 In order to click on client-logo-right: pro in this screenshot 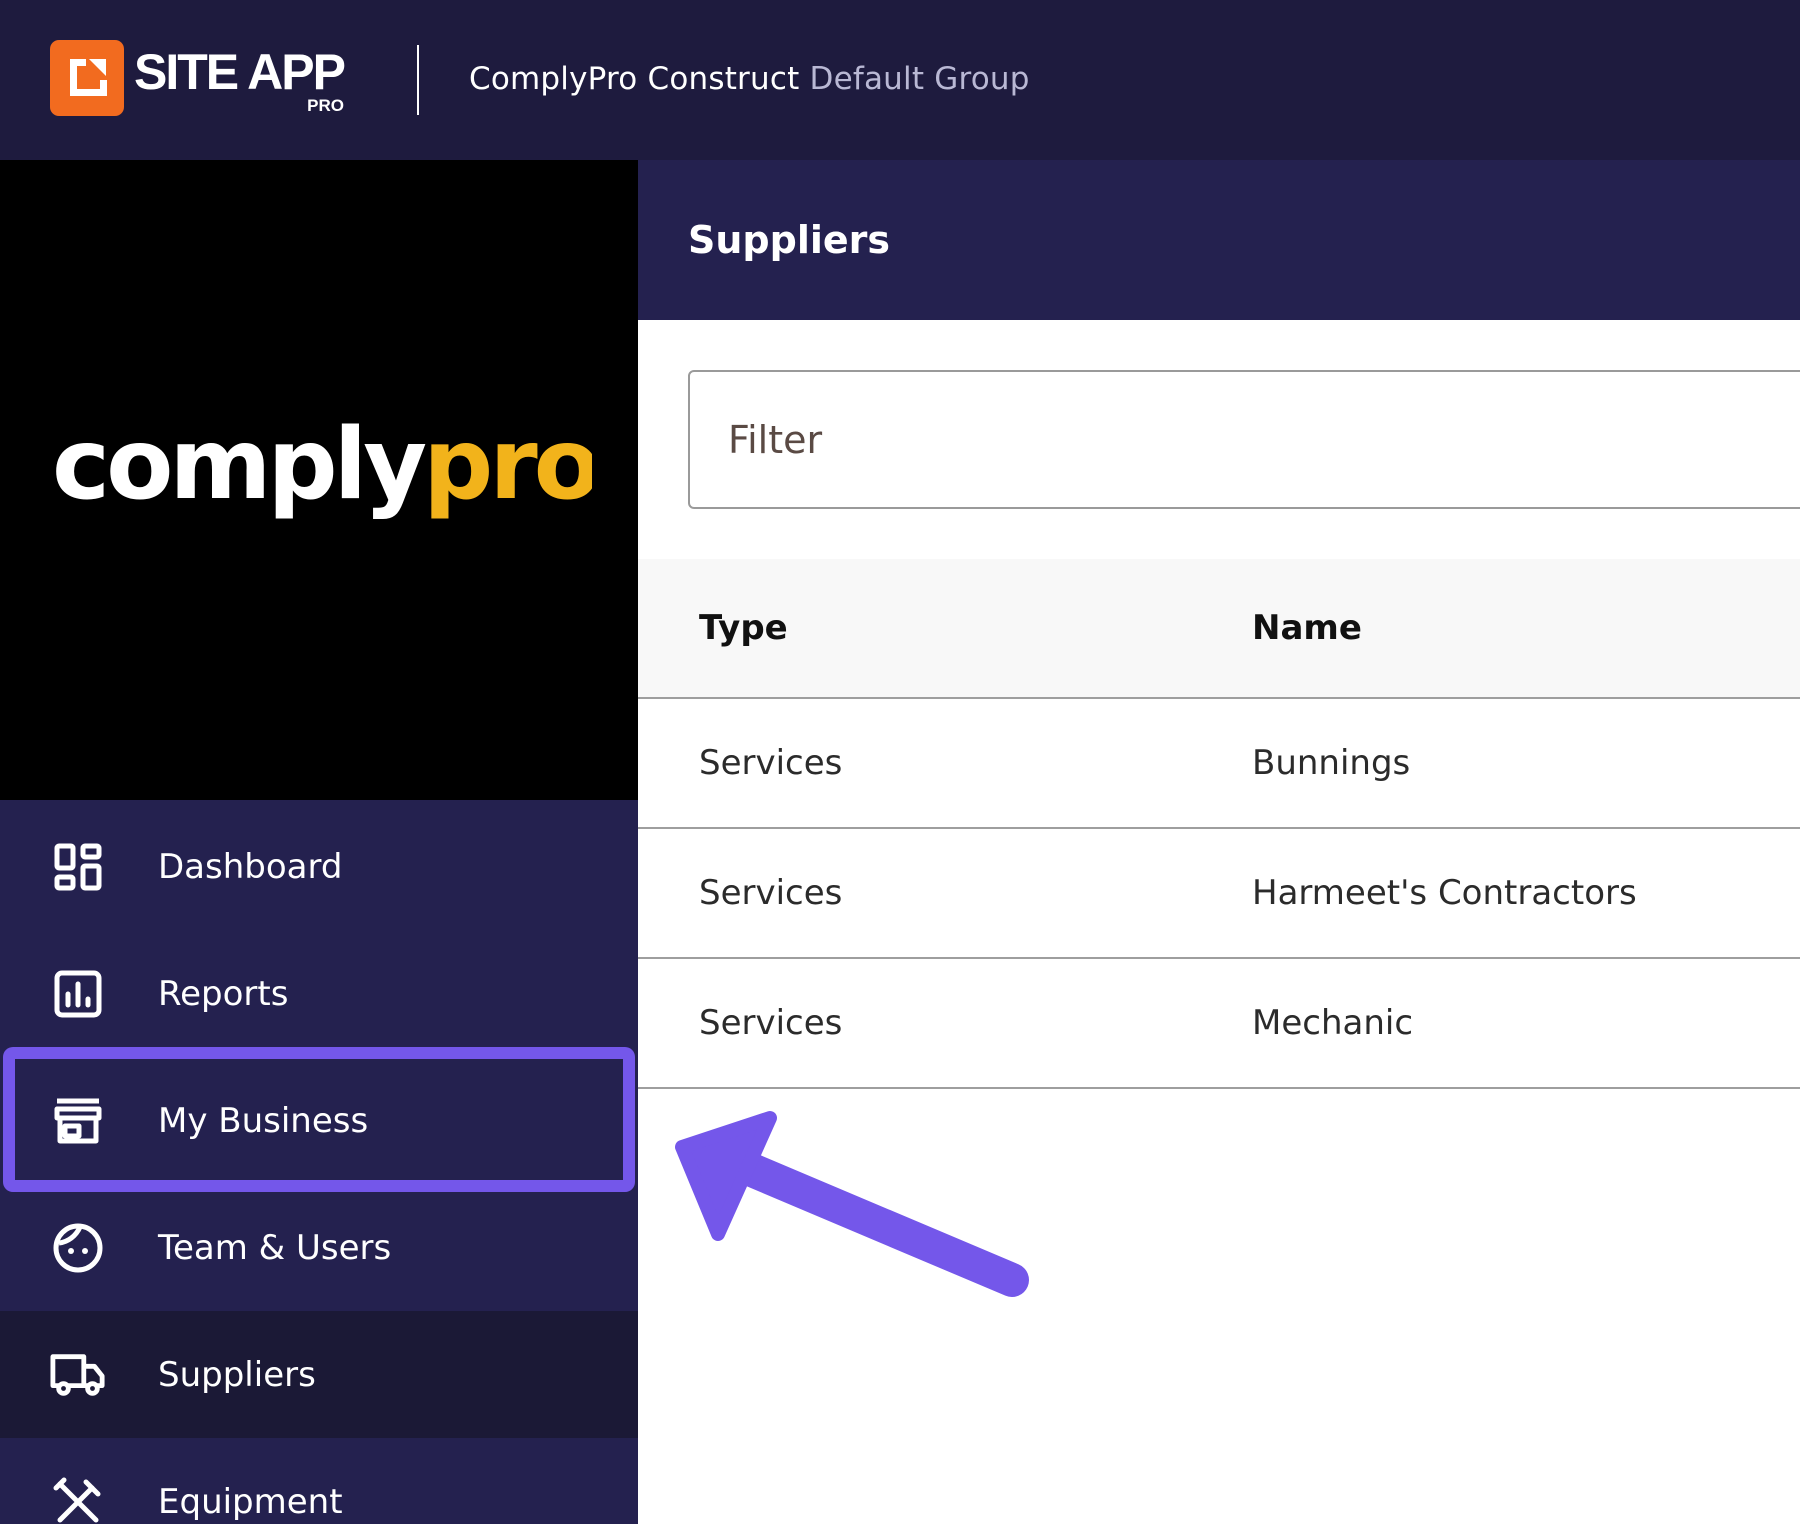, I will do `click(507, 471)`.